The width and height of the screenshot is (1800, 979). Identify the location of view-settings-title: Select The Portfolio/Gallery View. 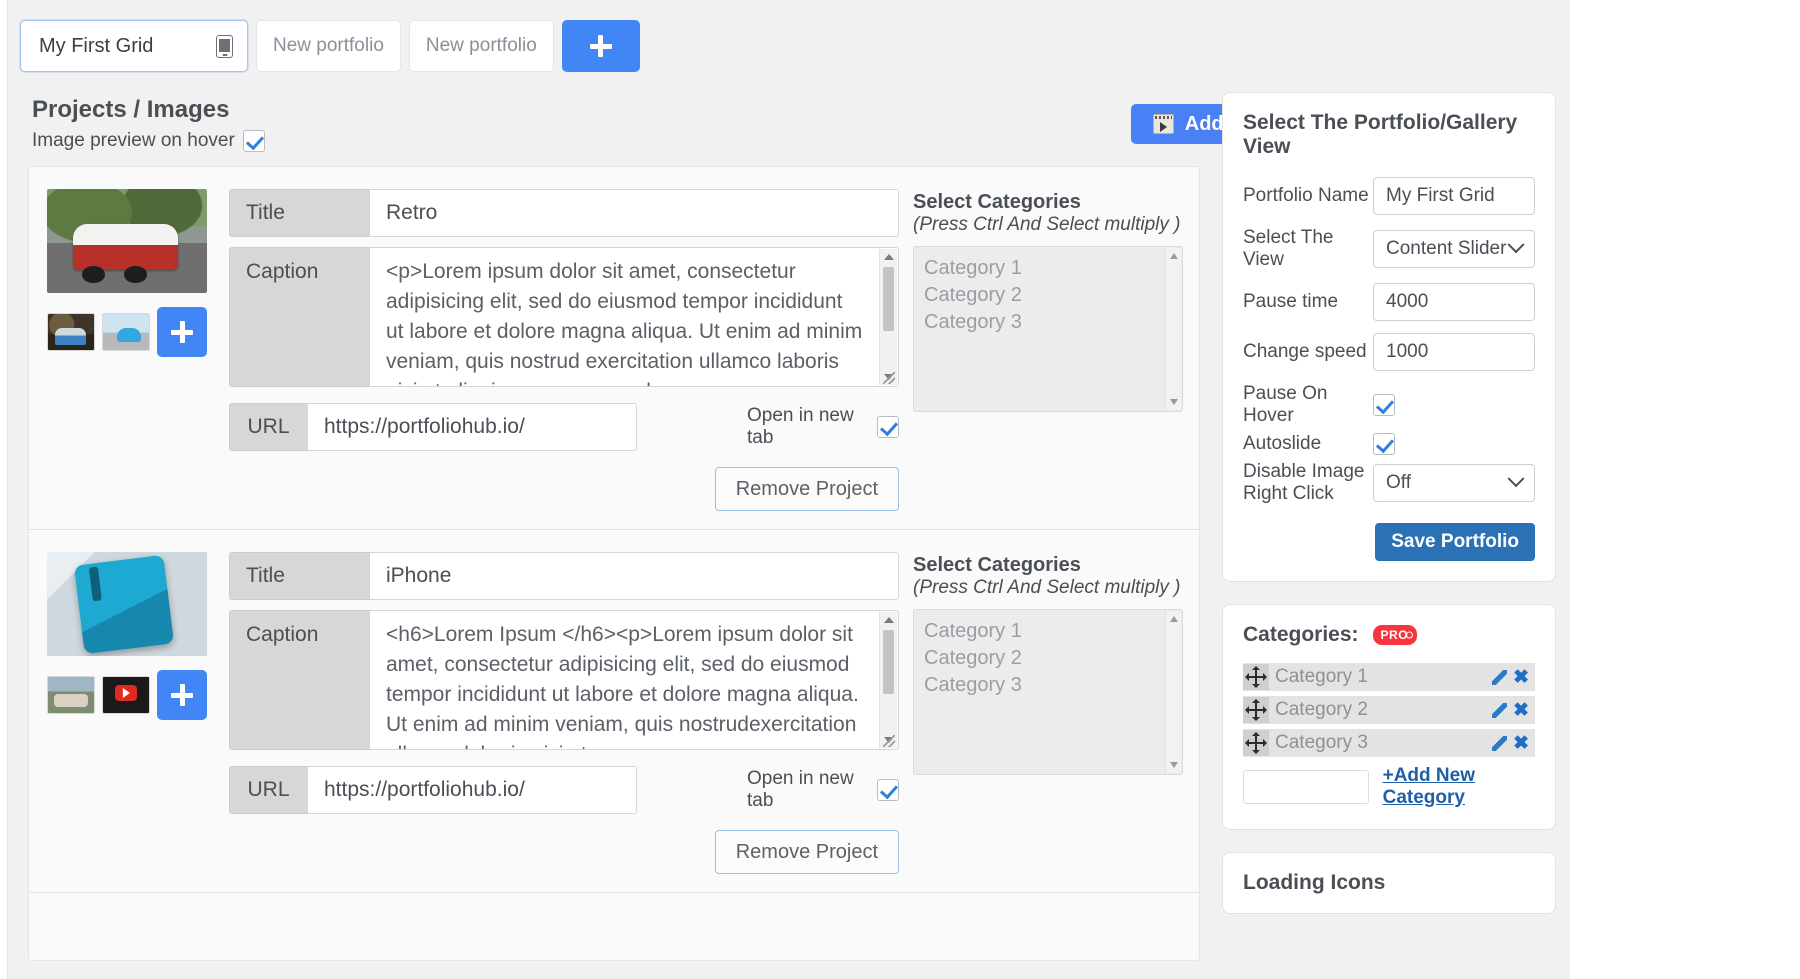
(1380, 134).